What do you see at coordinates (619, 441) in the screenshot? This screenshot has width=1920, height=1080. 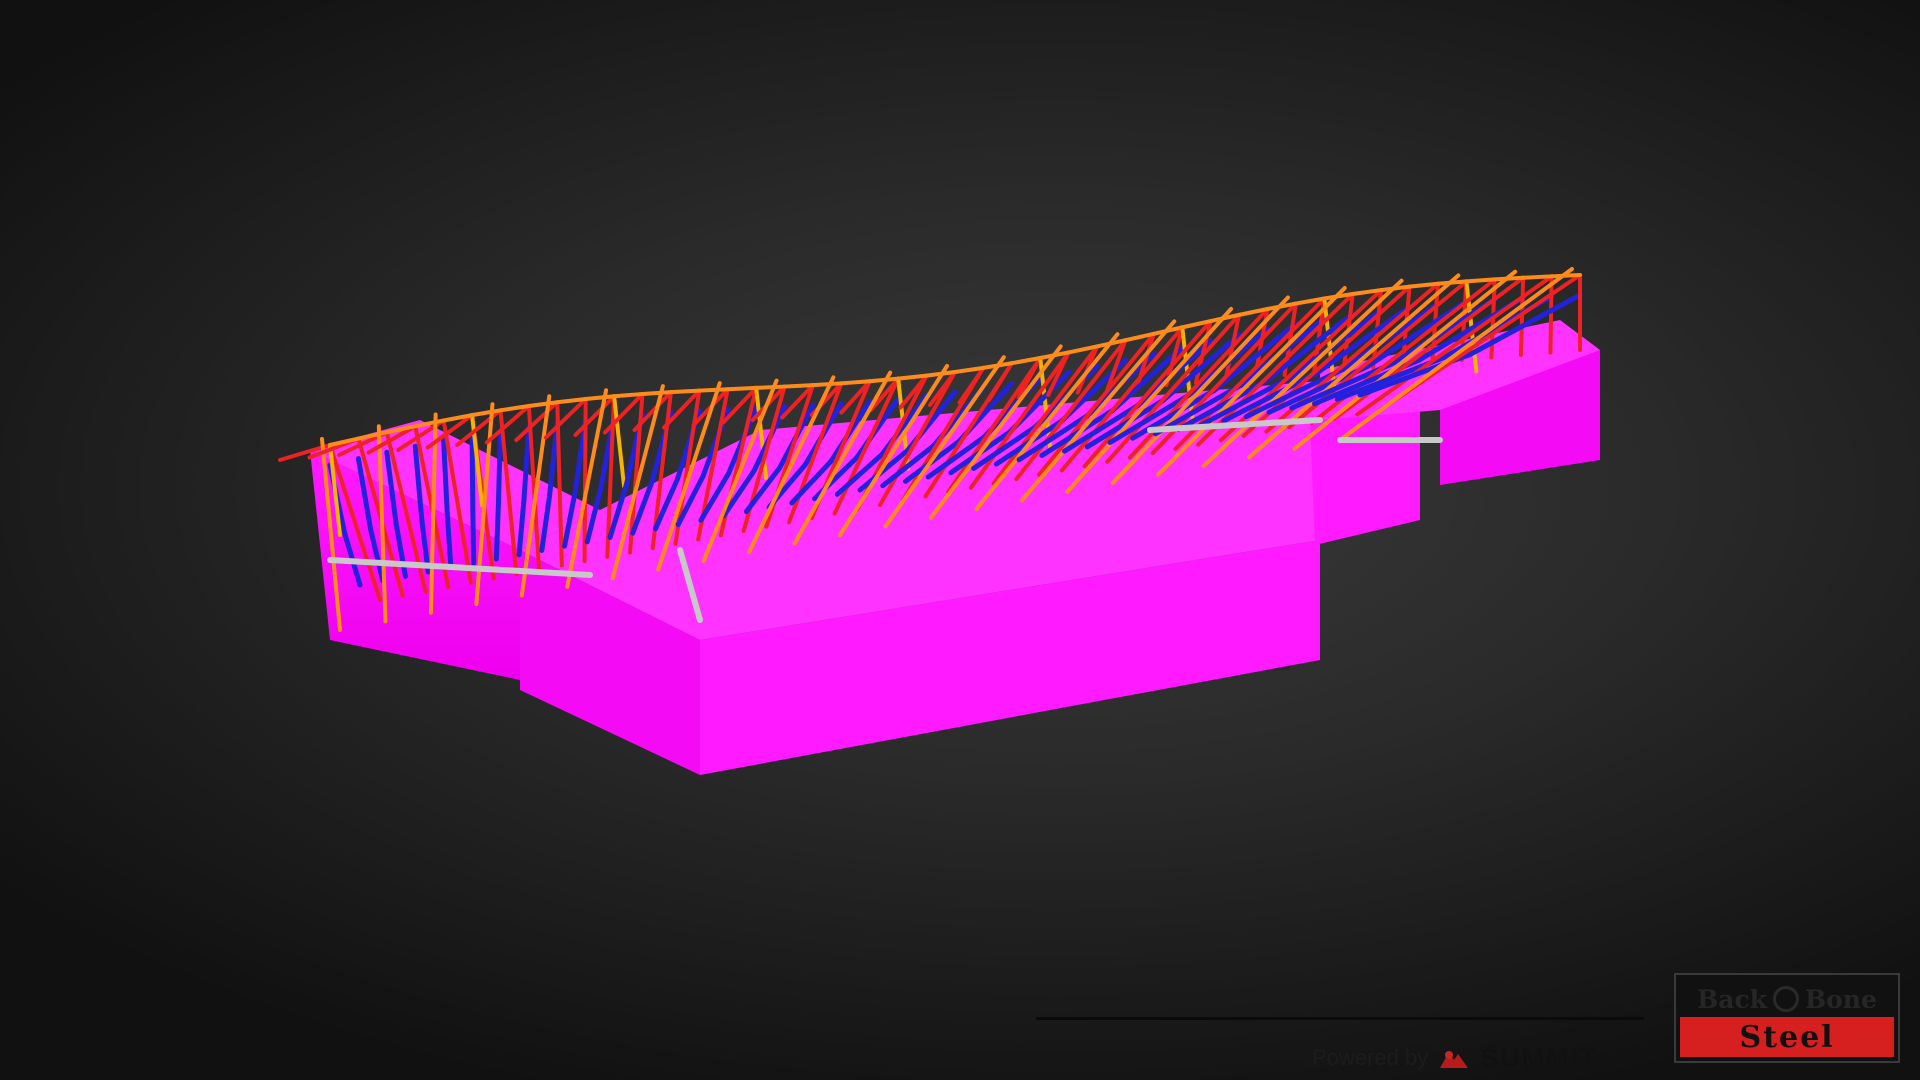 I see `bracing` at bounding box center [619, 441].